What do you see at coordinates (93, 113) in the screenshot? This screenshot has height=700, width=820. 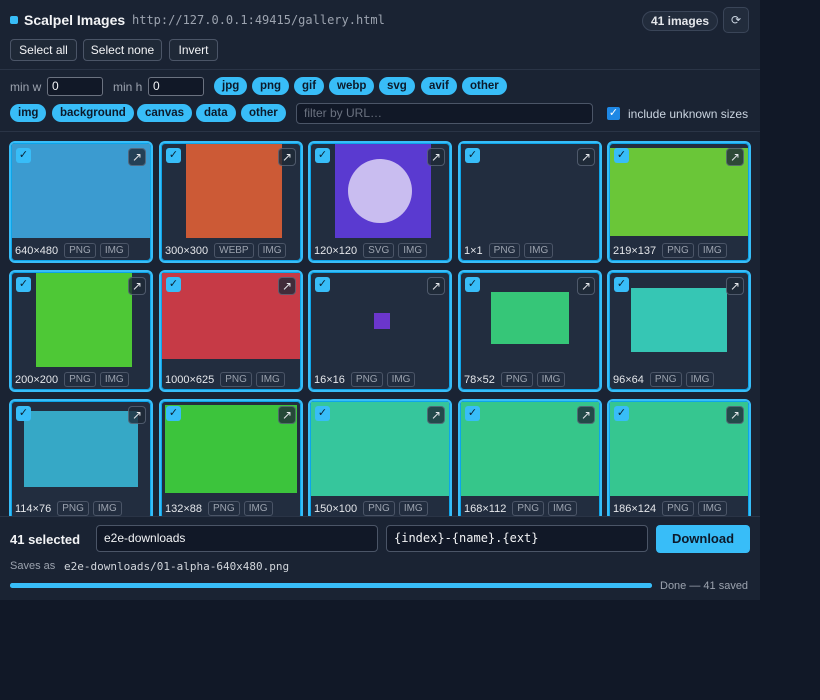 I see `chip-source-background: background` at bounding box center [93, 113].